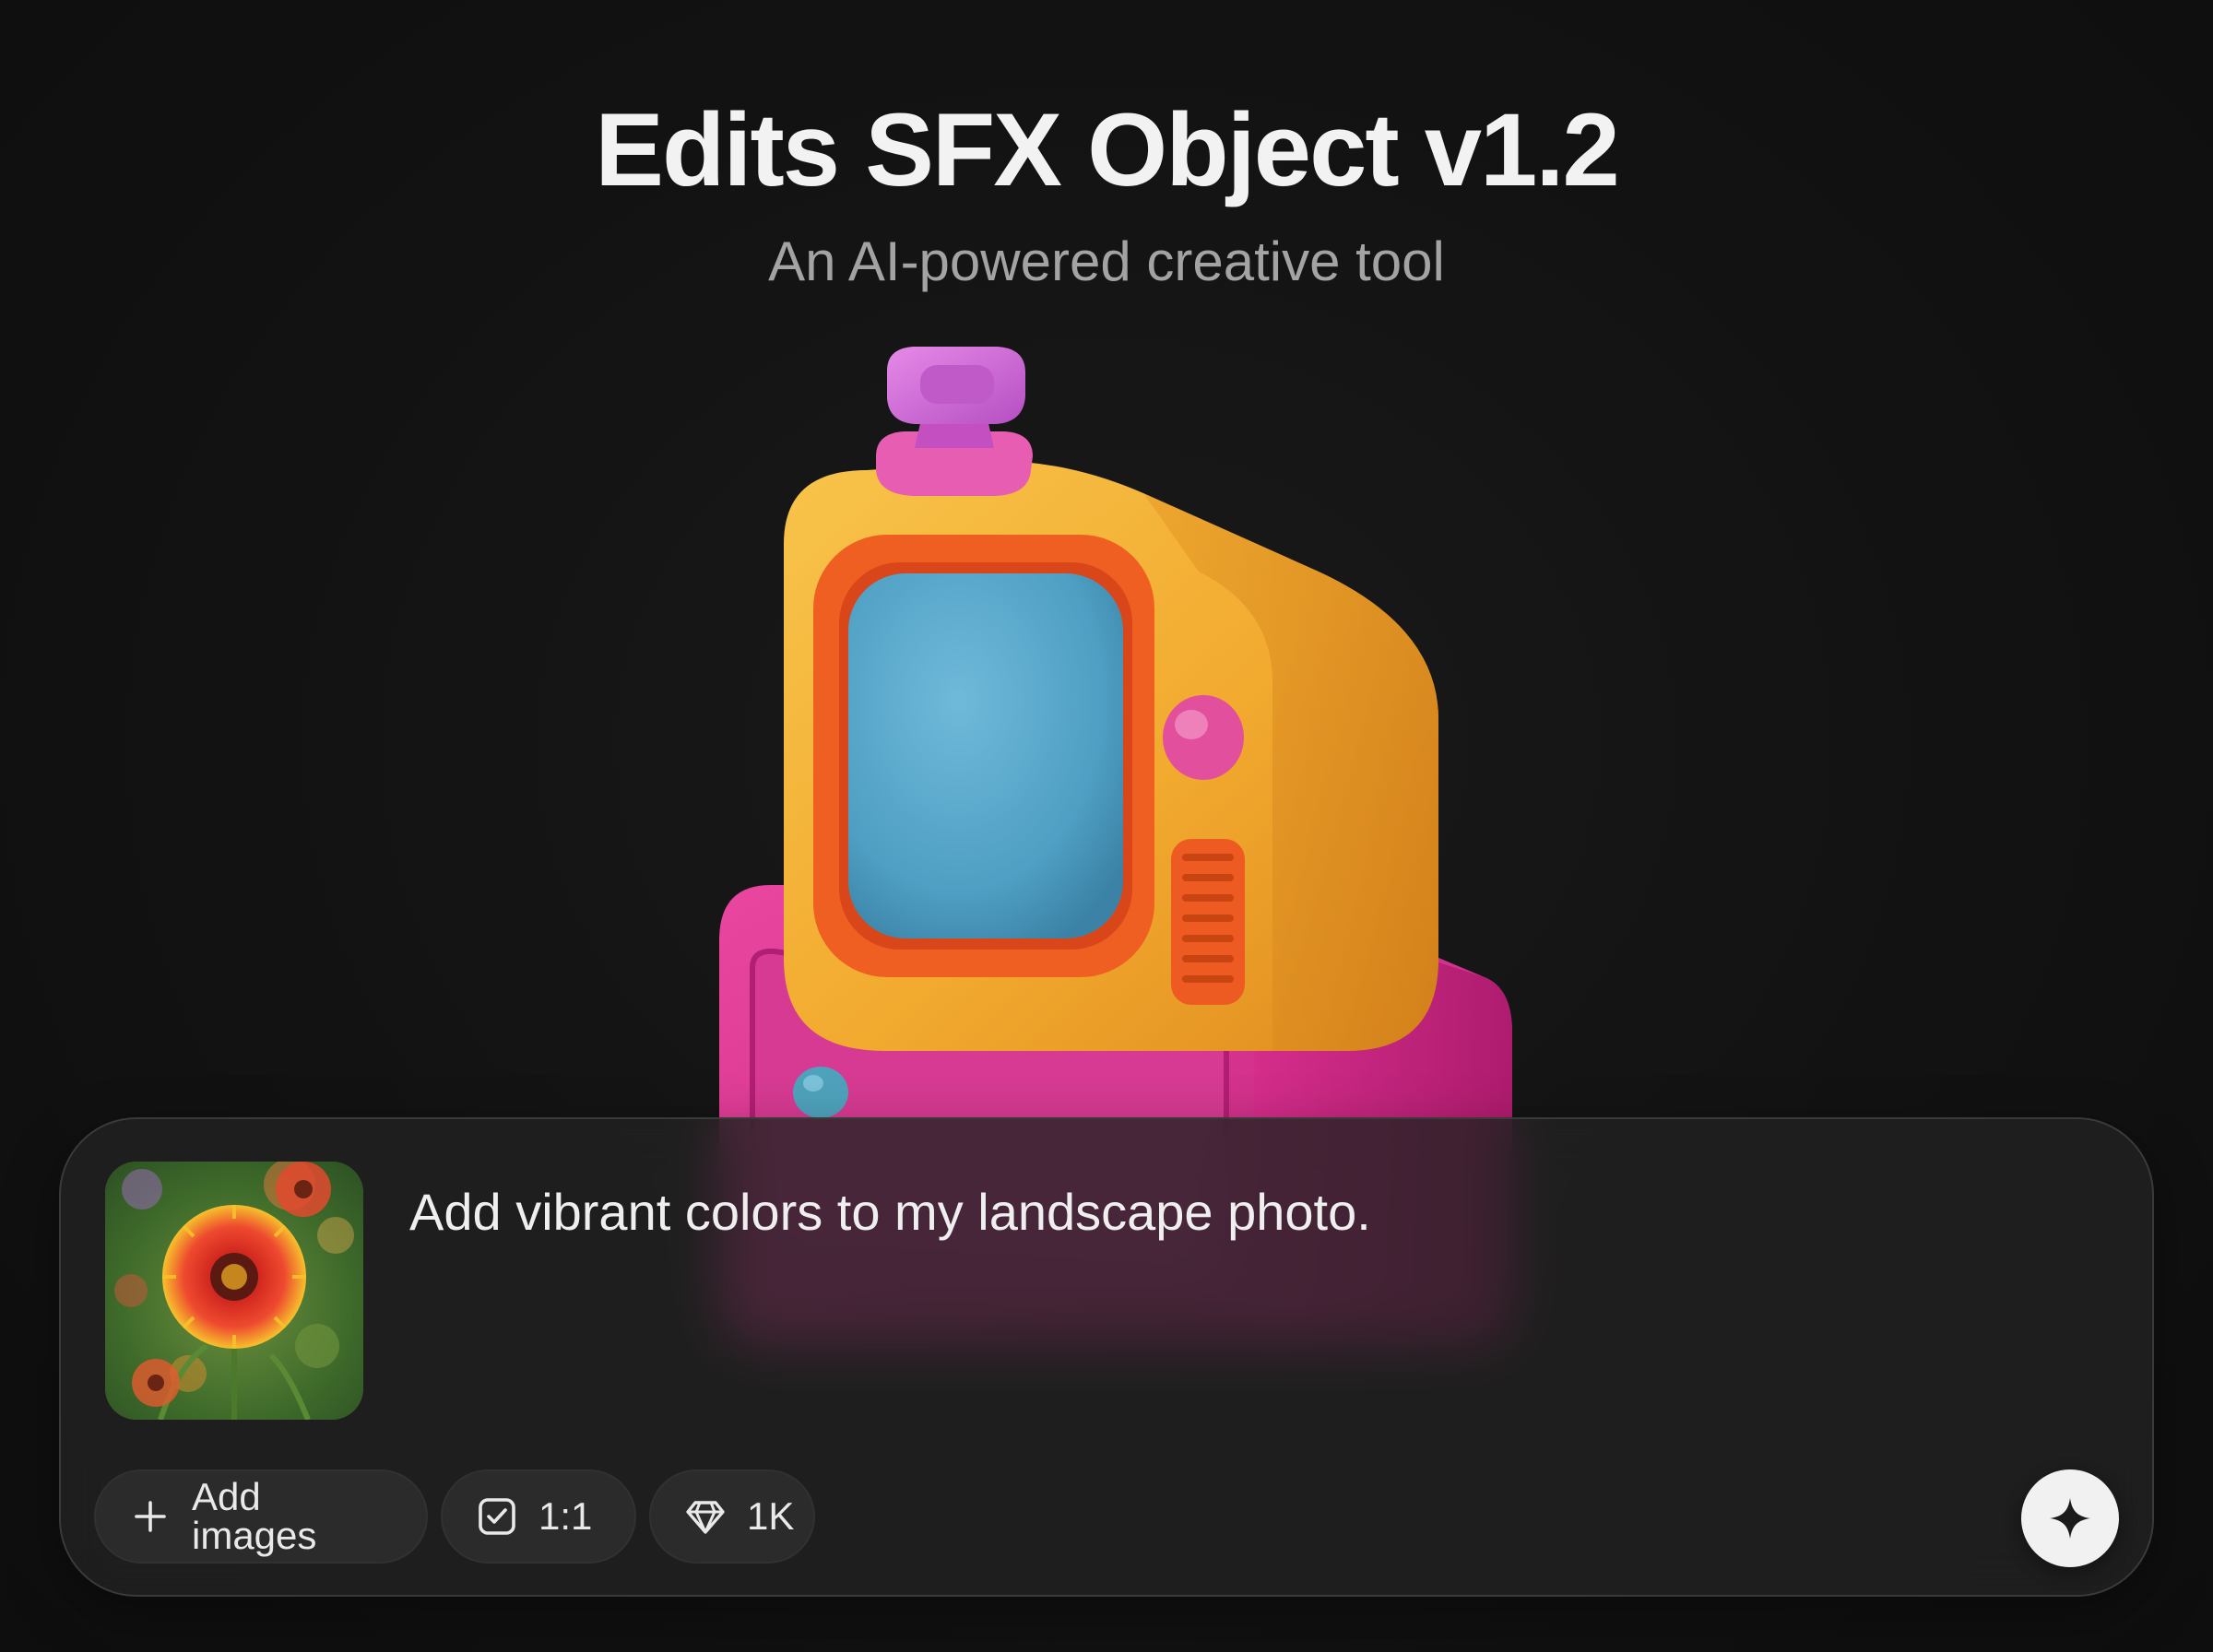  What do you see at coordinates (150, 1516) in the screenshot?
I see `plus-icon` at bounding box center [150, 1516].